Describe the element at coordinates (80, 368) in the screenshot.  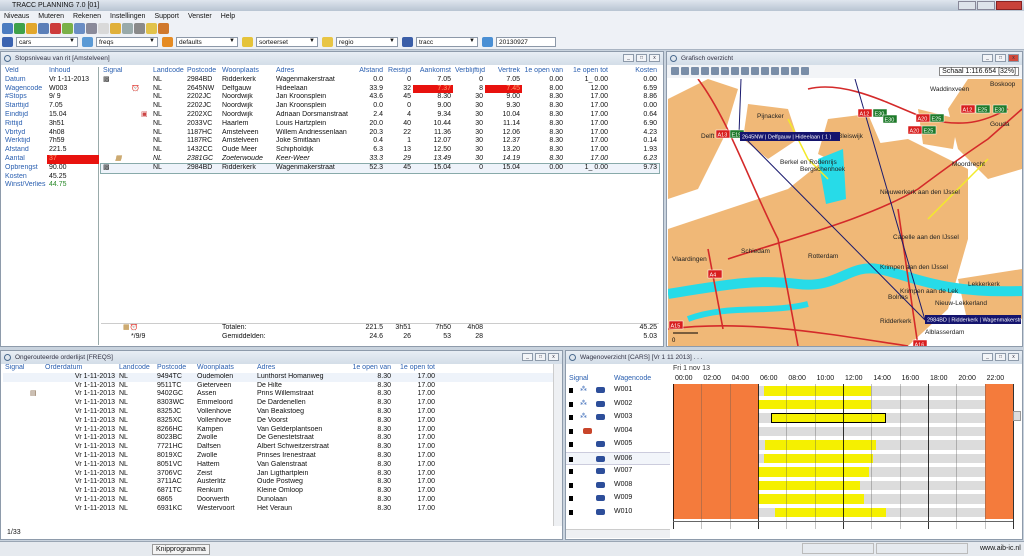
I see `column-header: Orderdatum` at that location.